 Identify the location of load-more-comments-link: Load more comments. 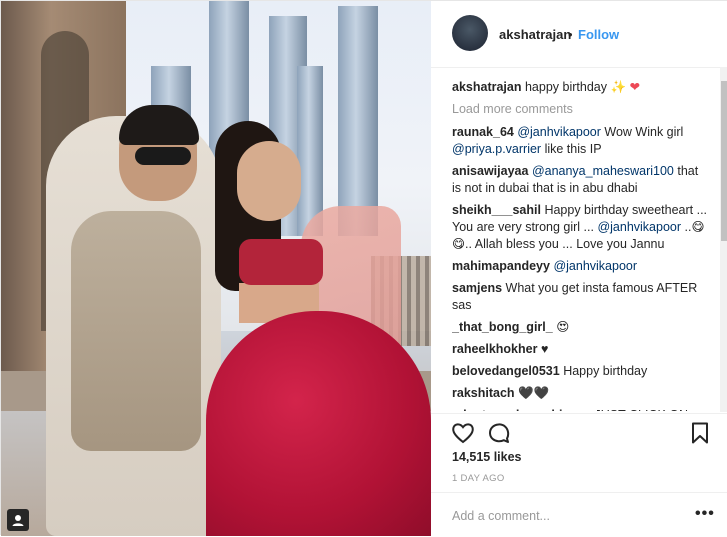
(581, 109).